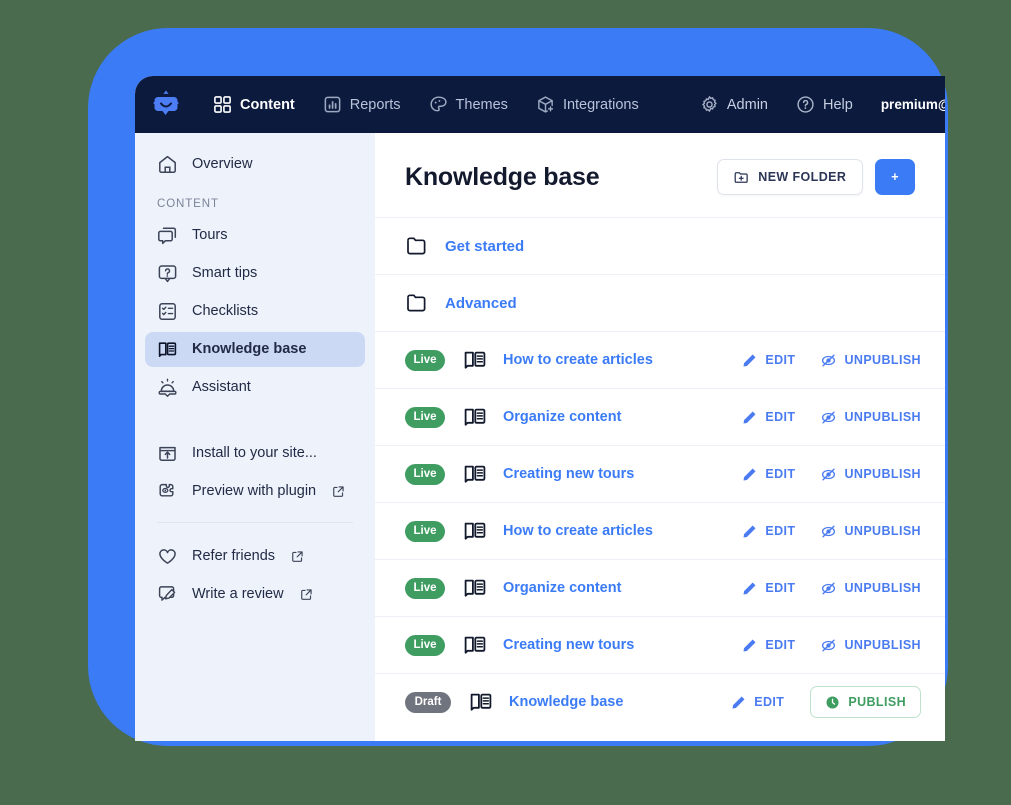 The width and height of the screenshot is (1011, 805). I want to click on row-actions: EDIT PUBLISH, so click(826, 702).